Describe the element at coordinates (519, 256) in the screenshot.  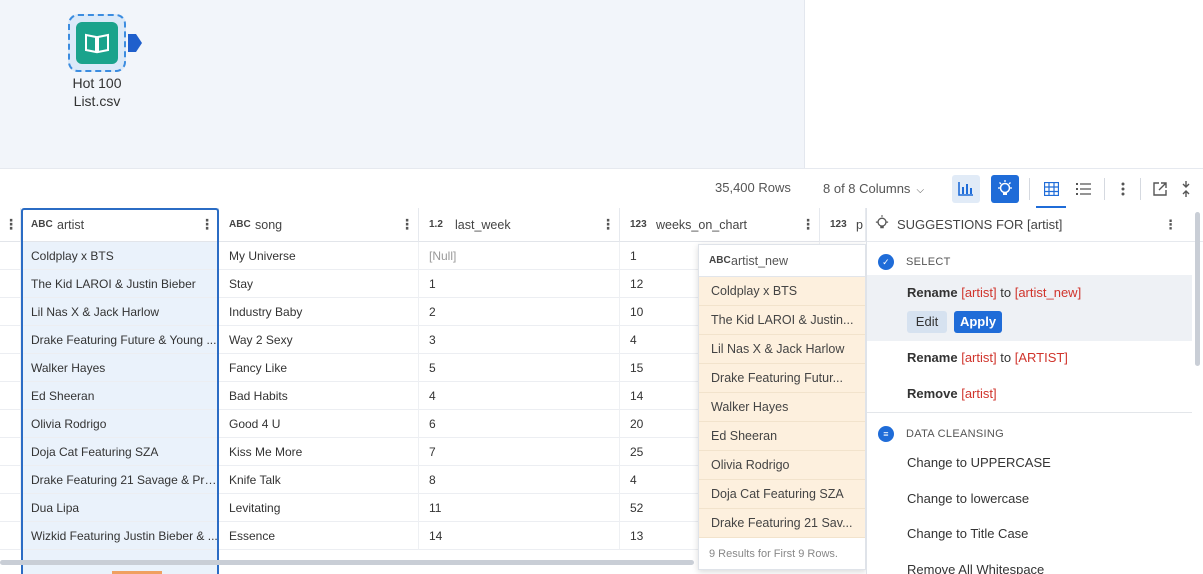
I see `cell-last_week: [Null]` at that location.